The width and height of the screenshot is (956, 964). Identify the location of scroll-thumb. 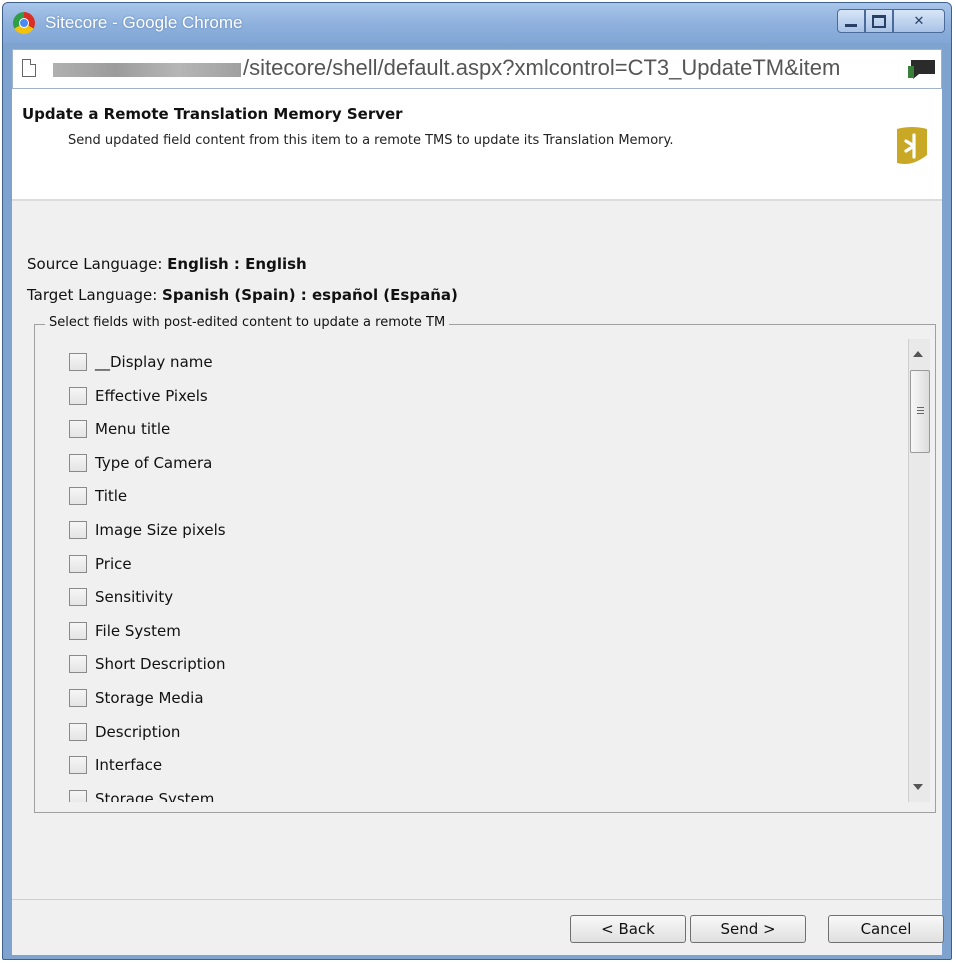
(920, 411).